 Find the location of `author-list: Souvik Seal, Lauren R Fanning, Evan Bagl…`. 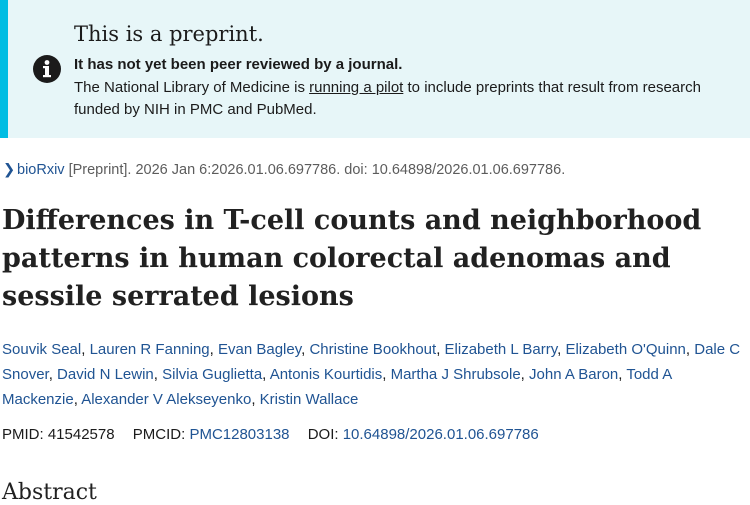

author-list: Souvik Seal, Lauren R Fanning, Evan Bagl… is located at coordinates (374, 374).